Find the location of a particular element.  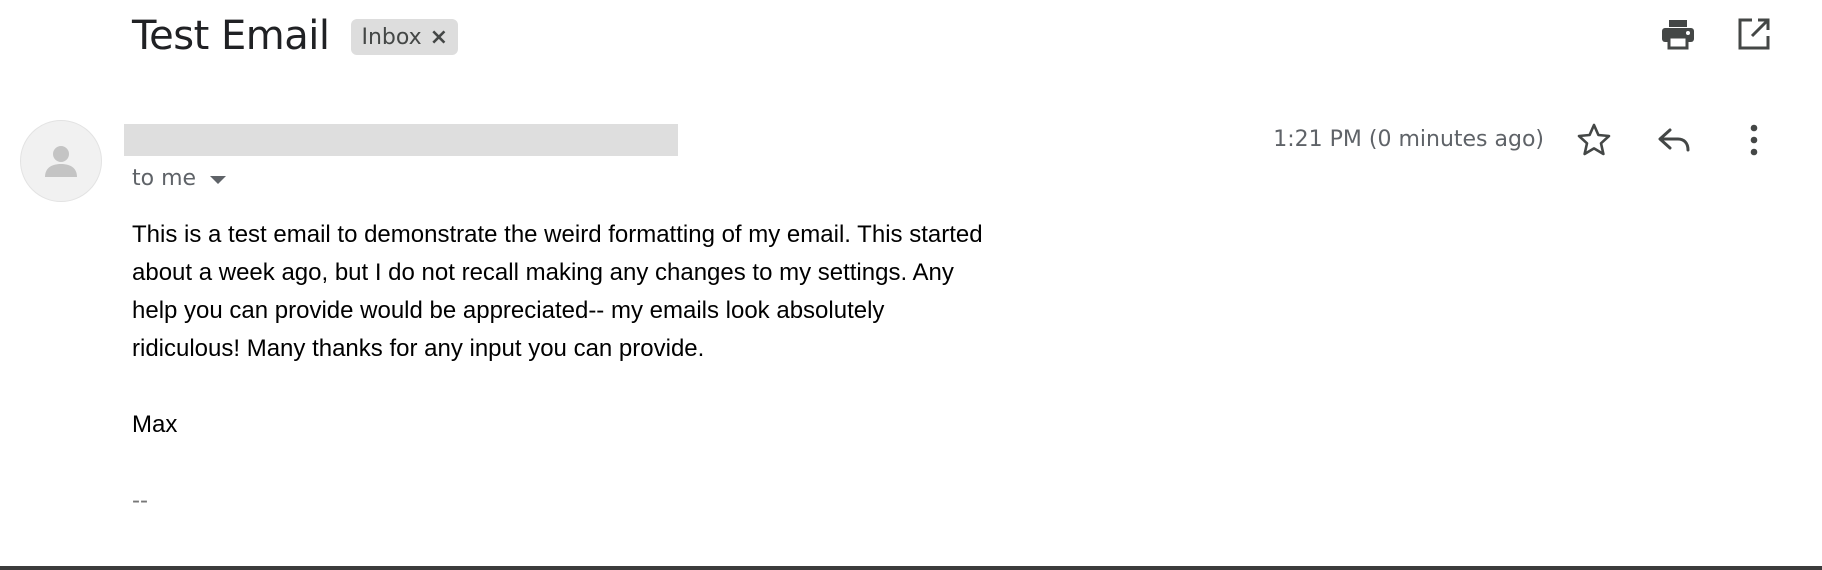

sender-avatar is located at coordinates (61, 161).